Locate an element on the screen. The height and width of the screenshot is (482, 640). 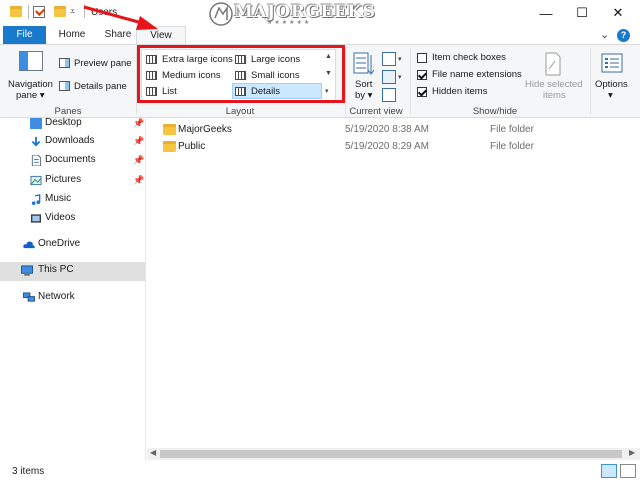
maximize-button: ☐ is located at coordinates (582, 13).